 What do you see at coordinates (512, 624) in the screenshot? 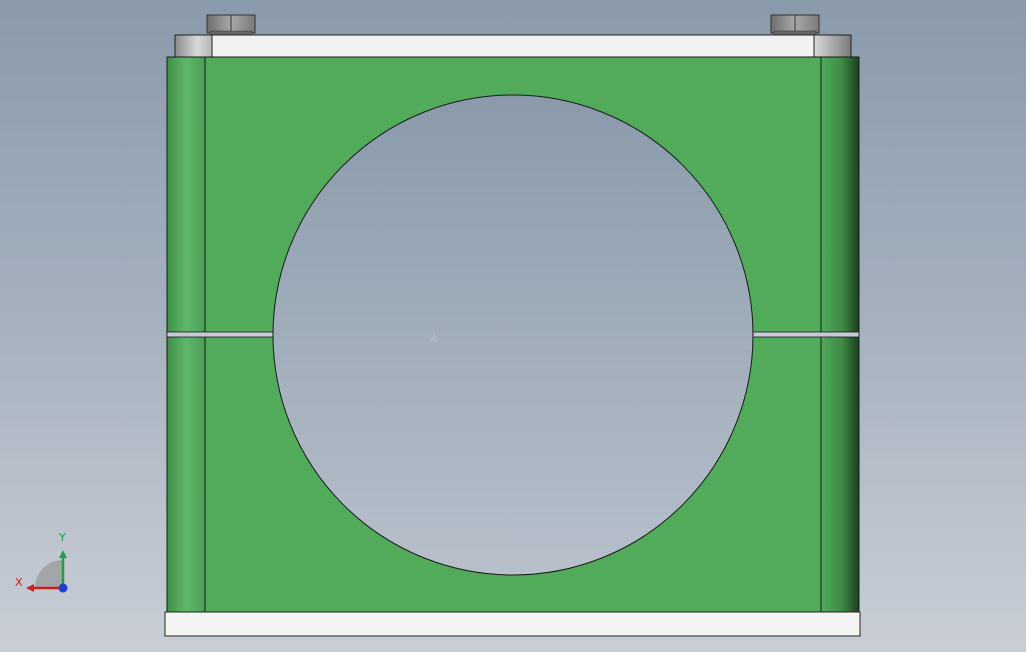
I see `bottom-base-plate` at bounding box center [512, 624].